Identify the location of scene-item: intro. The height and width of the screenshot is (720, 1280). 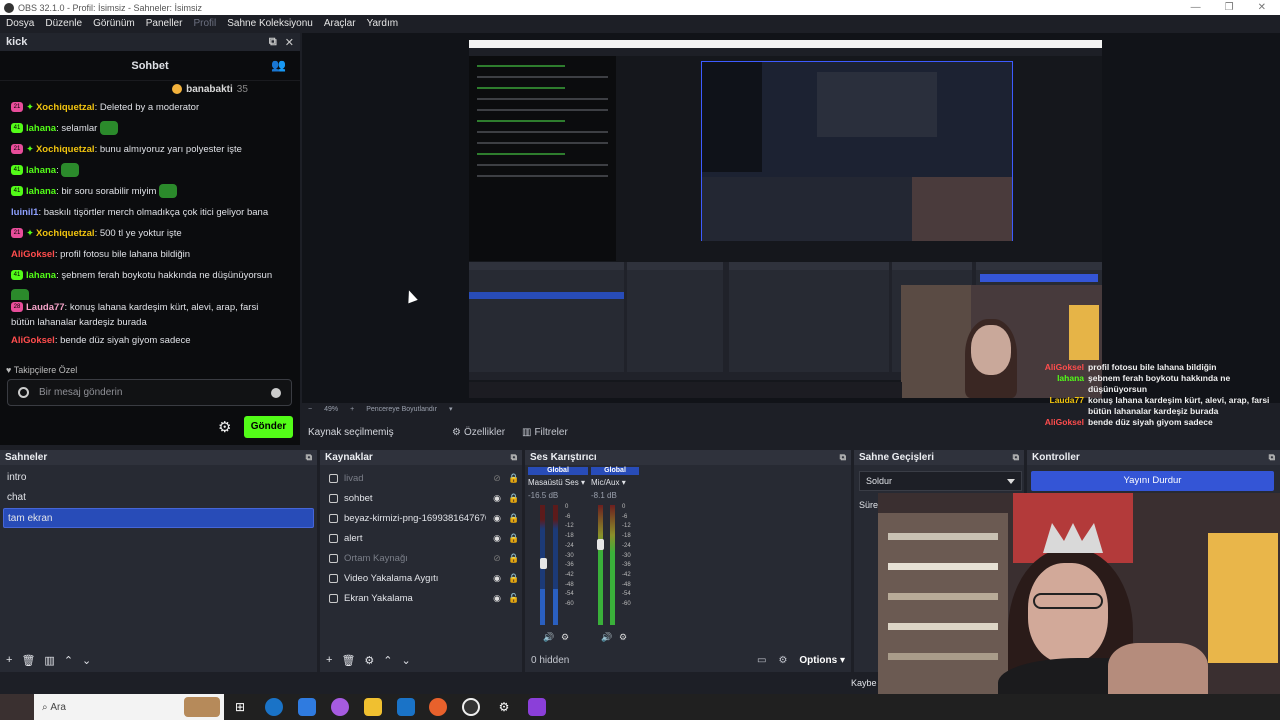
(158, 478).